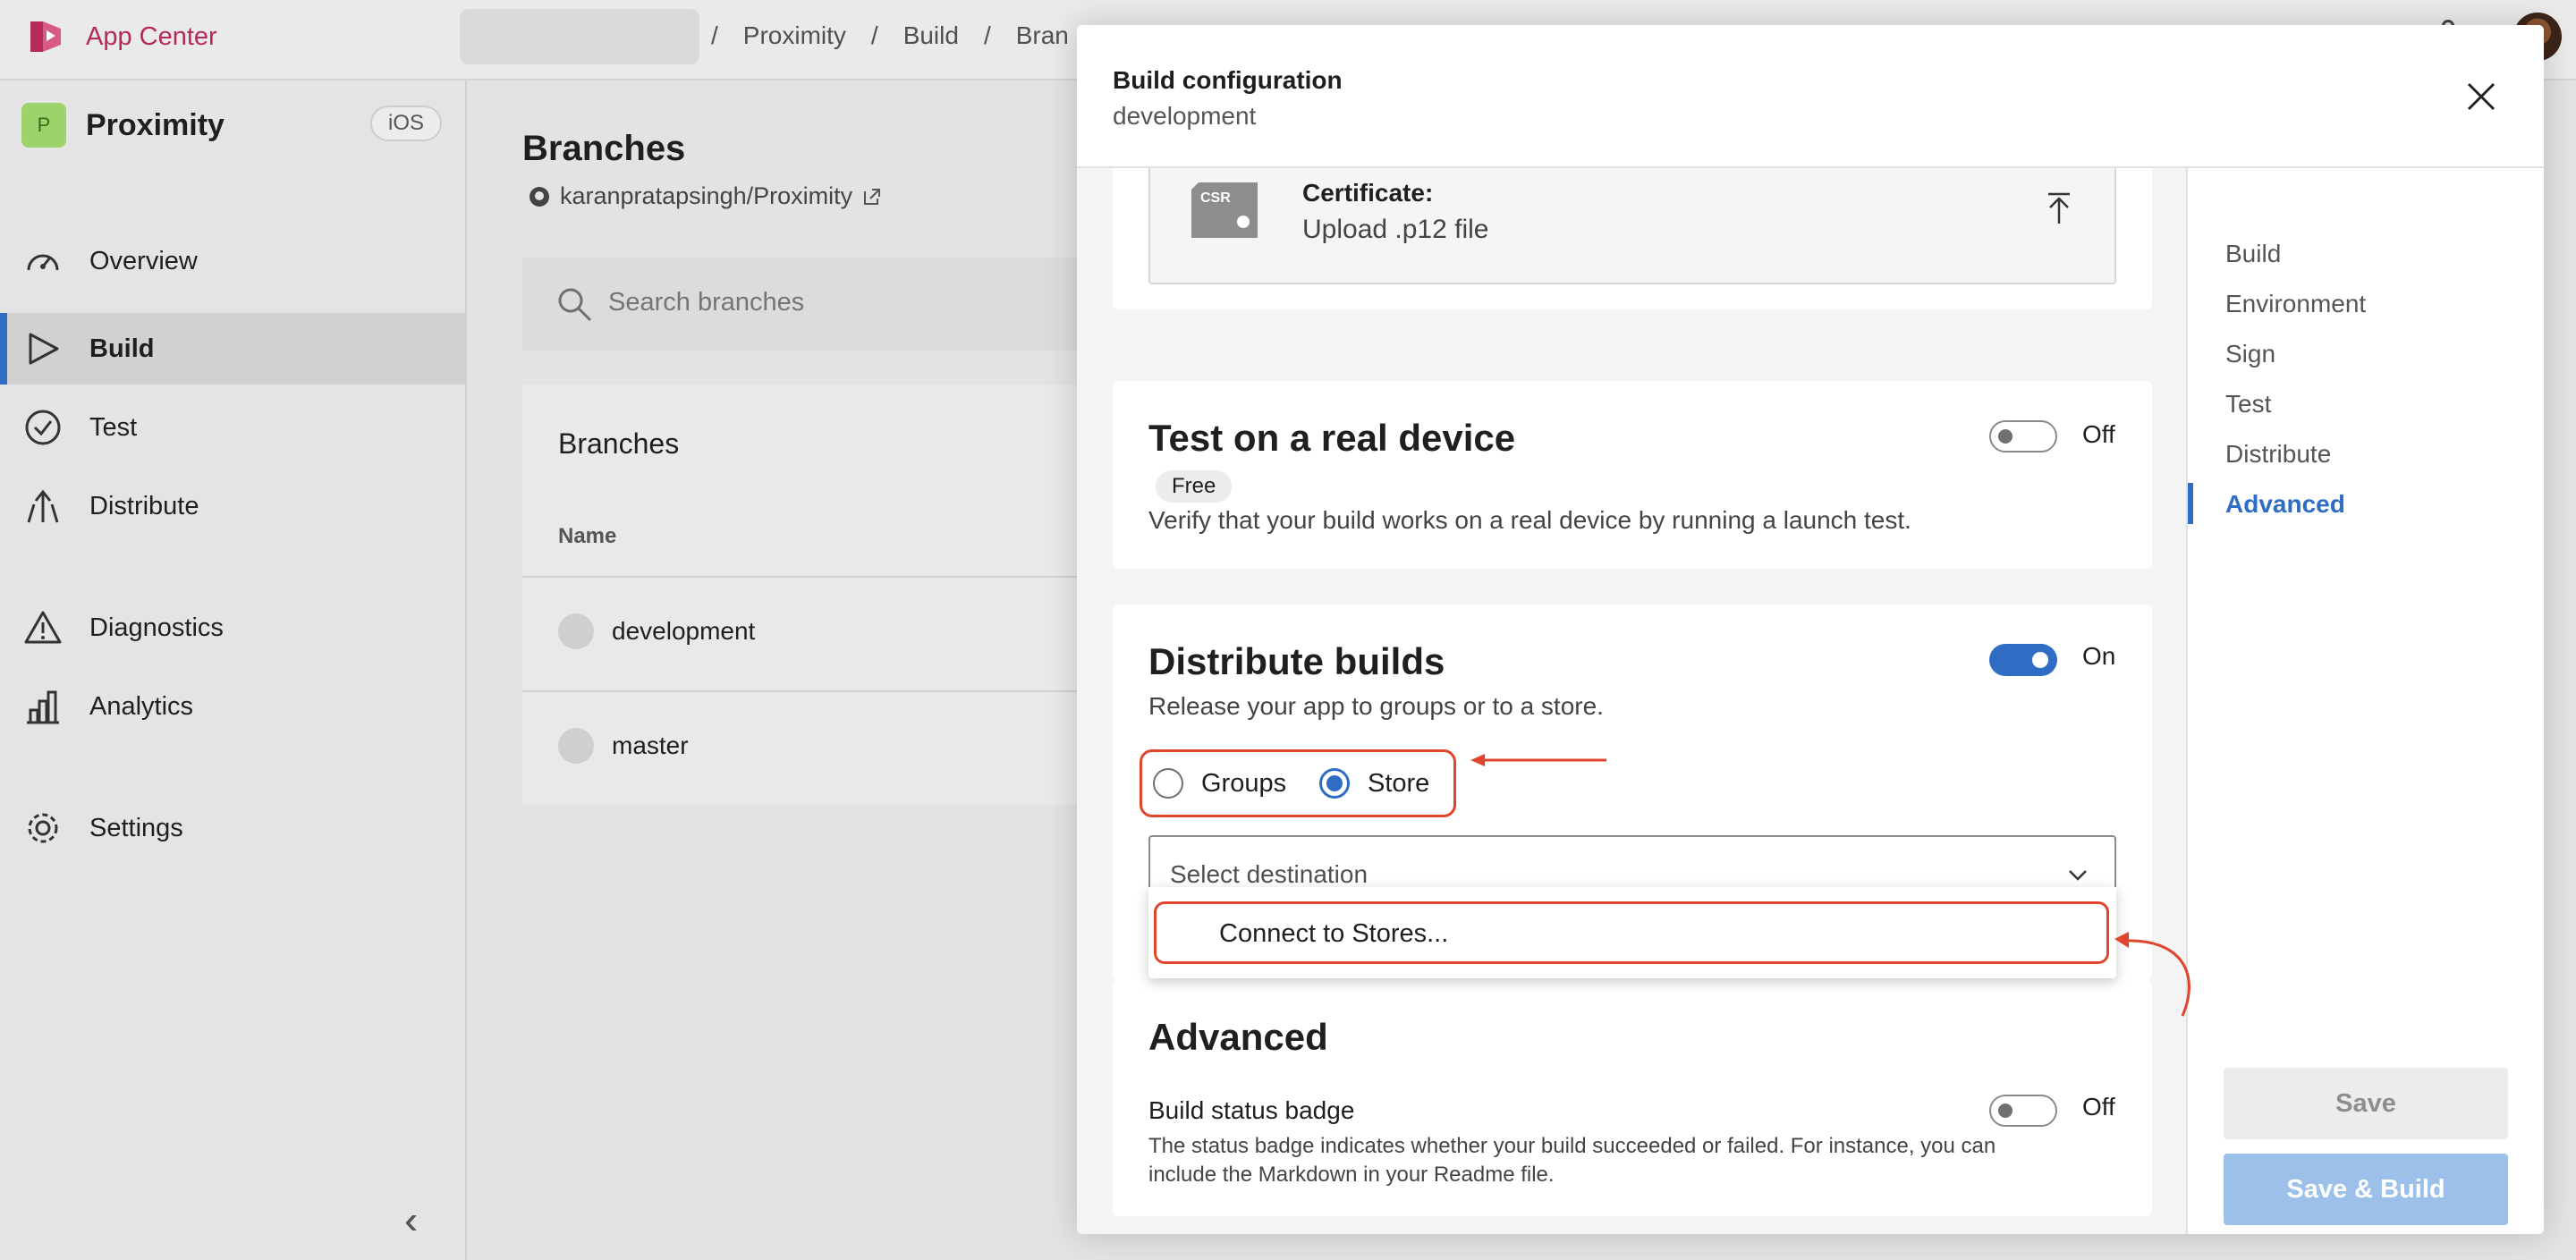 The height and width of the screenshot is (1260, 2576). Describe the element at coordinates (656, 631) in the screenshot. I see `table-row: development` at that location.